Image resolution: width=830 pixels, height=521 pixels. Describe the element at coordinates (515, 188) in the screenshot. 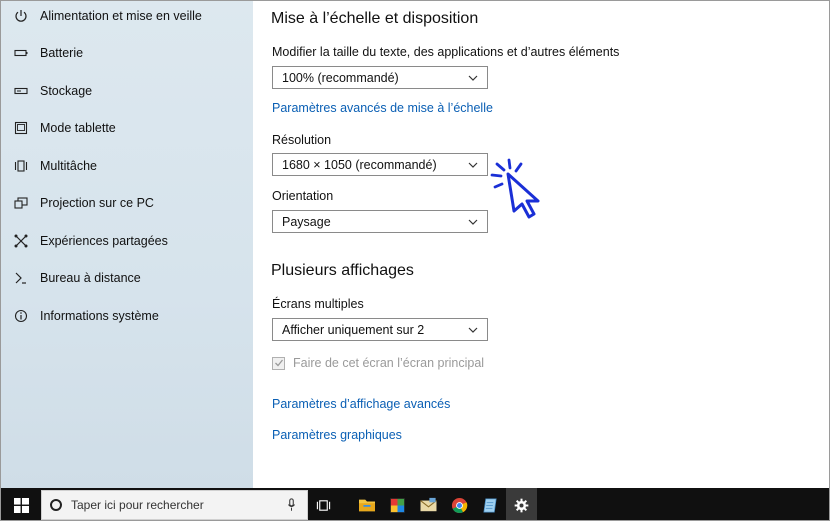

I see `mouse-cursor-click-icon` at that location.